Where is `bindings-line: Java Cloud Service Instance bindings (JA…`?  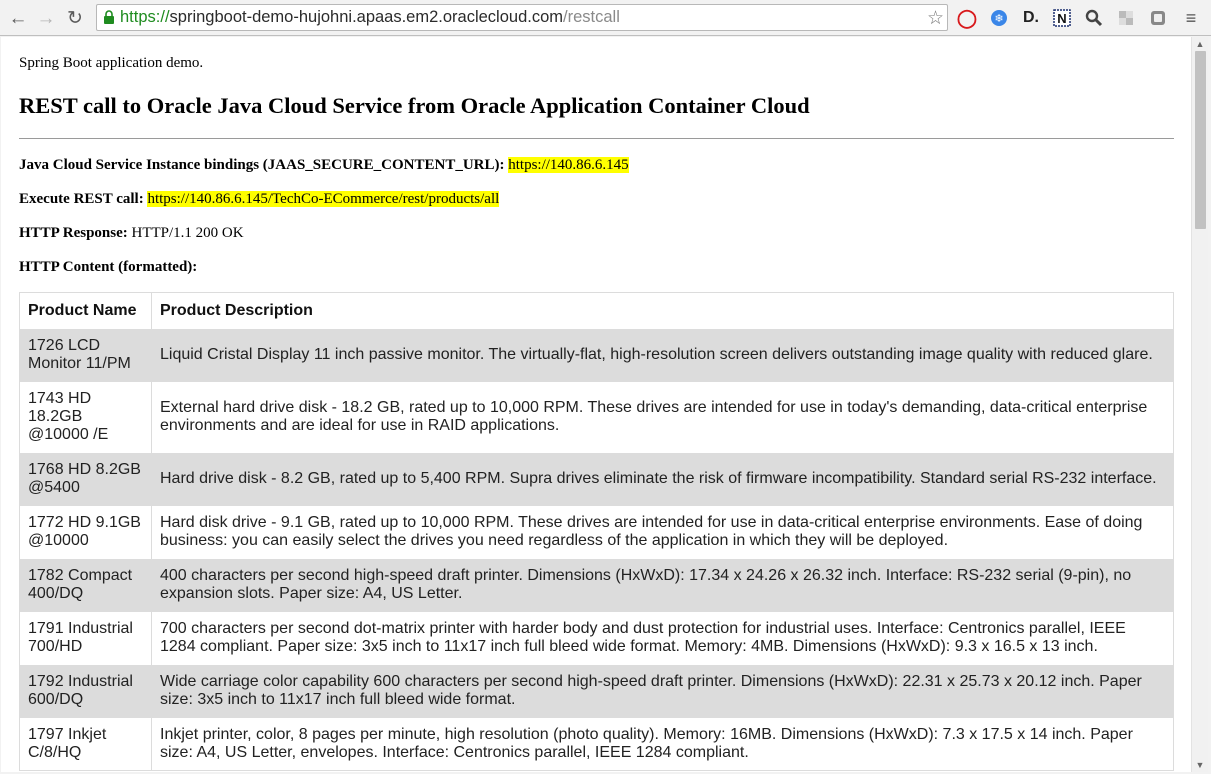
bindings-line: Java Cloud Service Instance bindings (JA… is located at coordinates (324, 165).